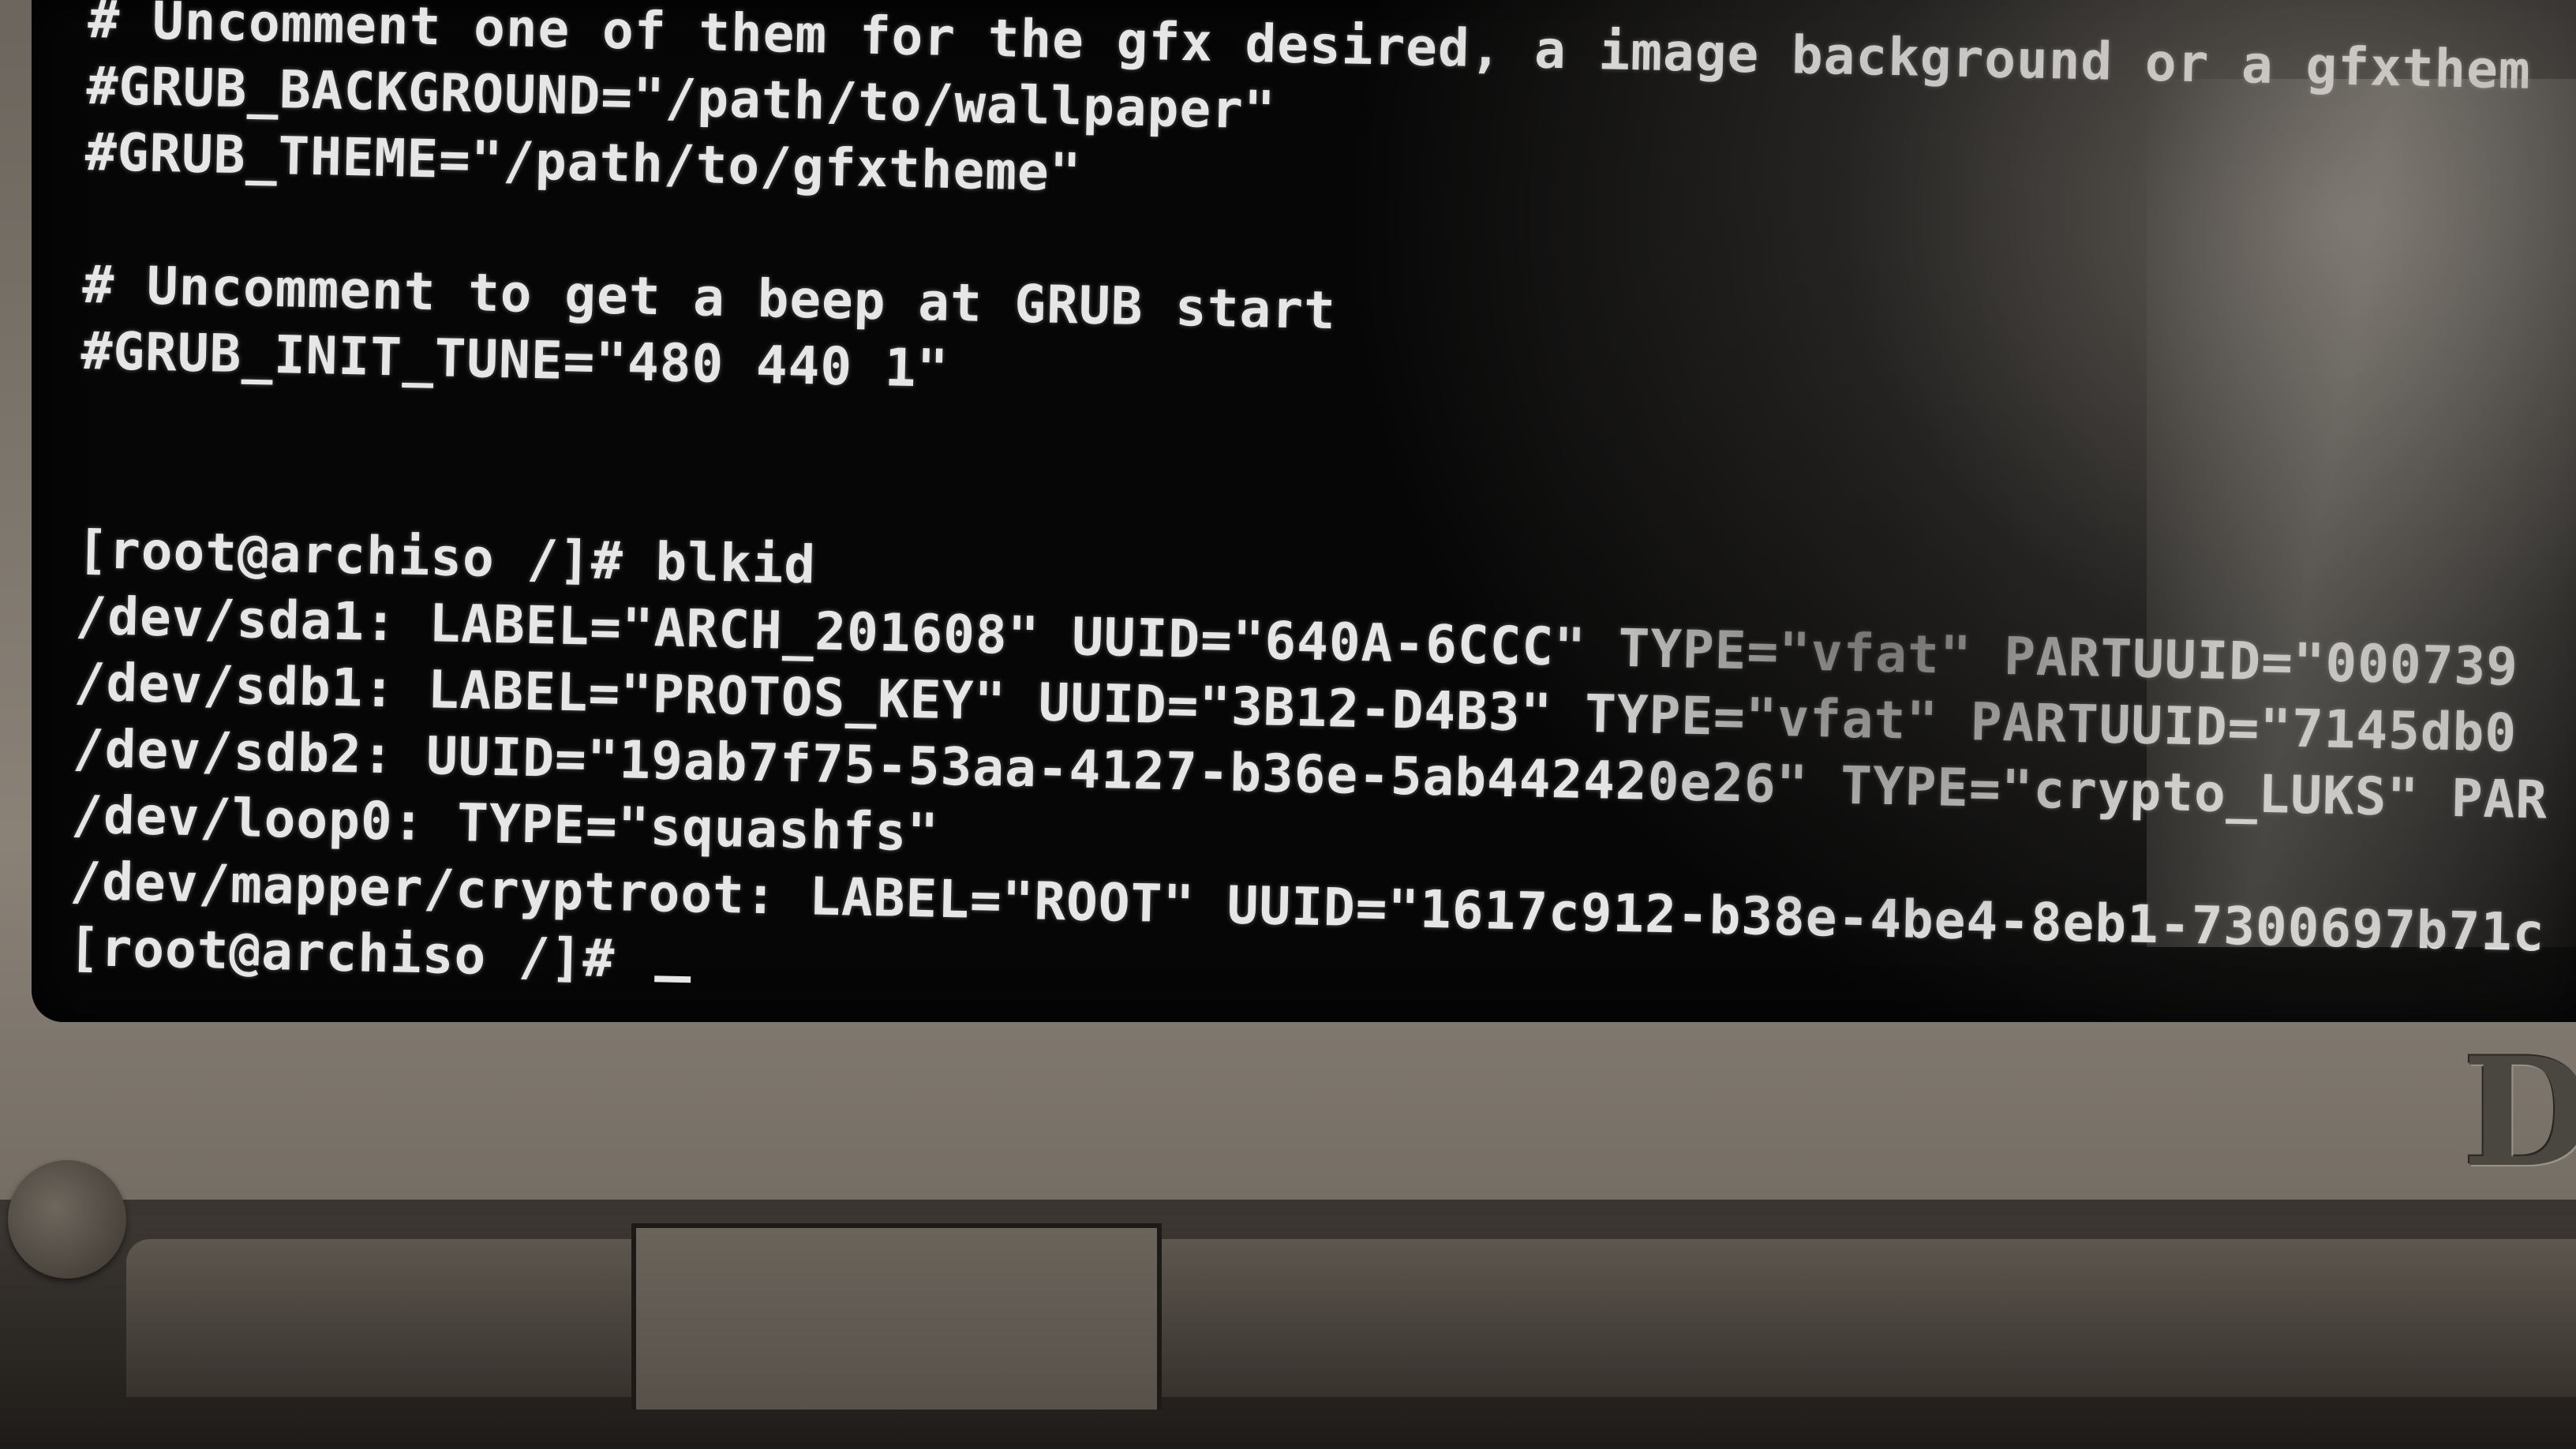 Image resolution: width=2576 pixels, height=1449 pixels. What do you see at coordinates (446, 557) in the screenshot?
I see `terminal-line-prompt-blkid: [root@archiso /]# blkid` at bounding box center [446, 557].